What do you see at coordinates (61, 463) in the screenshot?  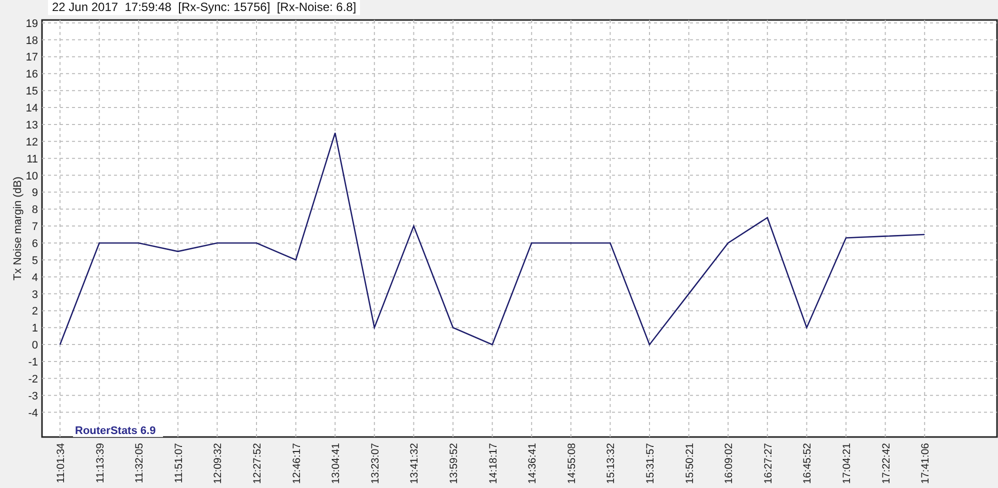 I see `x-tick-label: 11:01:34` at bounding box center [61, 463].